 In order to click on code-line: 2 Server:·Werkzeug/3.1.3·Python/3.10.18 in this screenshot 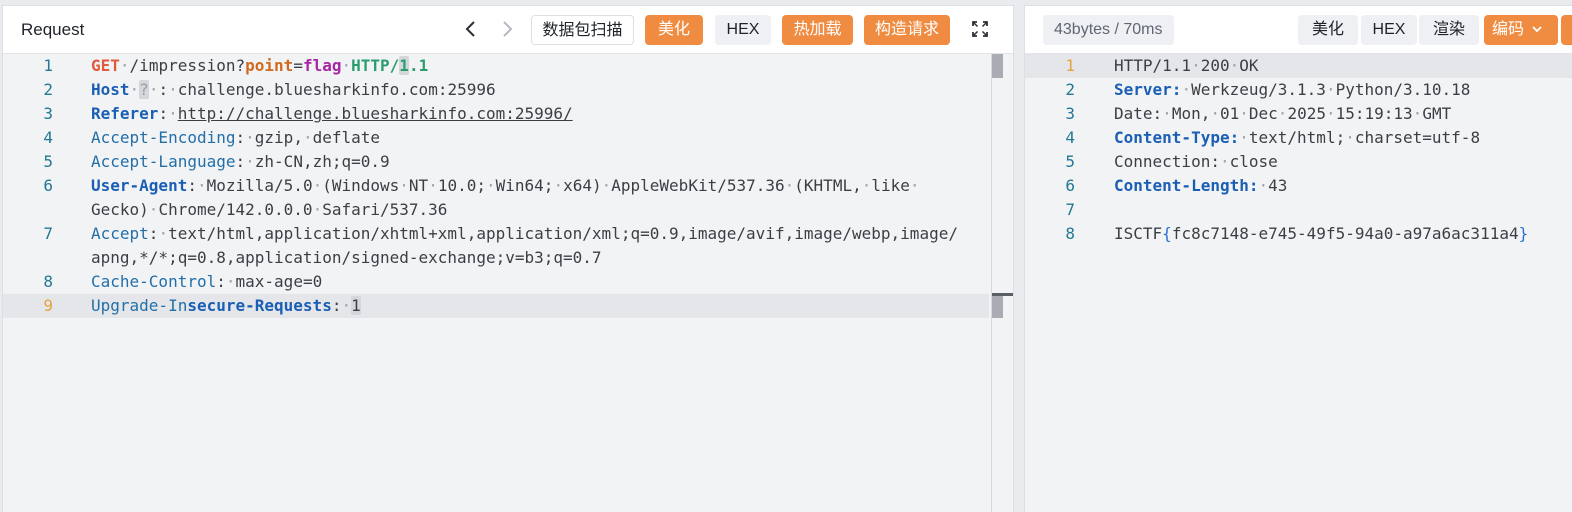, I will do `click(1298, 90)`.